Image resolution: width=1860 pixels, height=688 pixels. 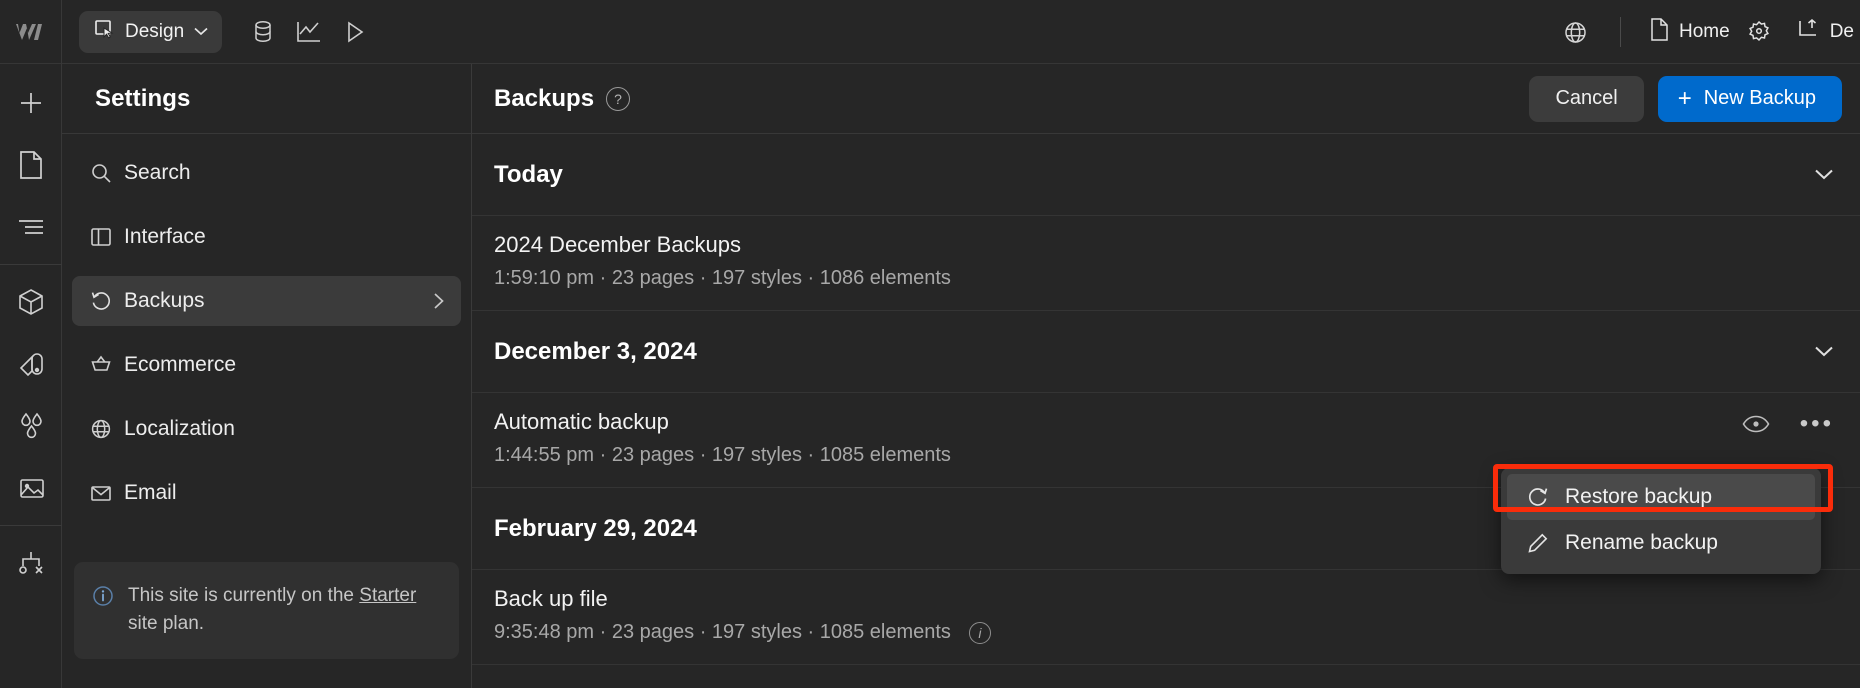 I want to click on deploy-button: De, so click(x=1818, y=32).